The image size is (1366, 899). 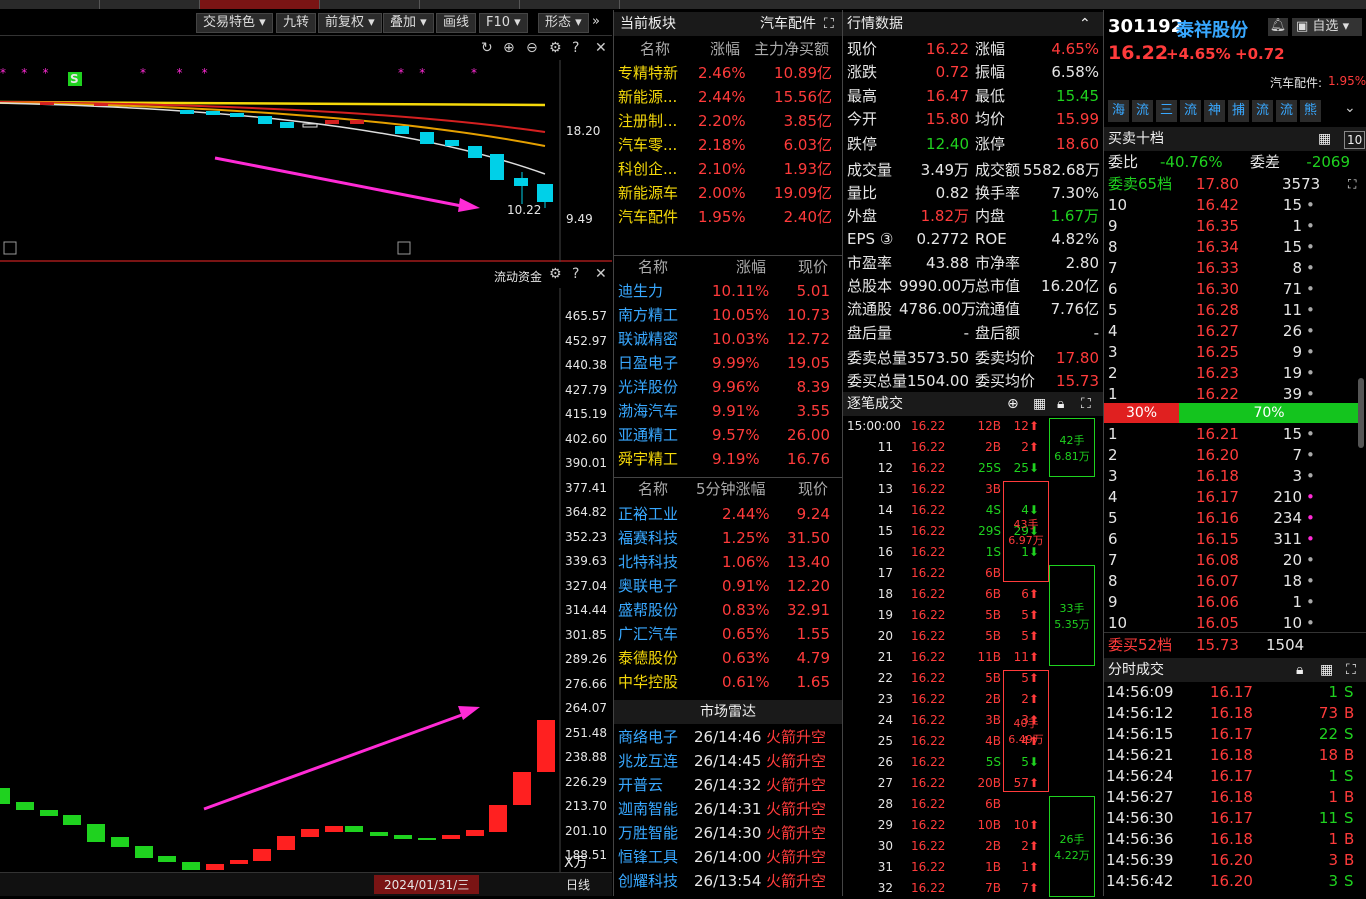 I want to click on sector-row: 新能源... 2.44% 15.56亿, so click(x=728, y=97).